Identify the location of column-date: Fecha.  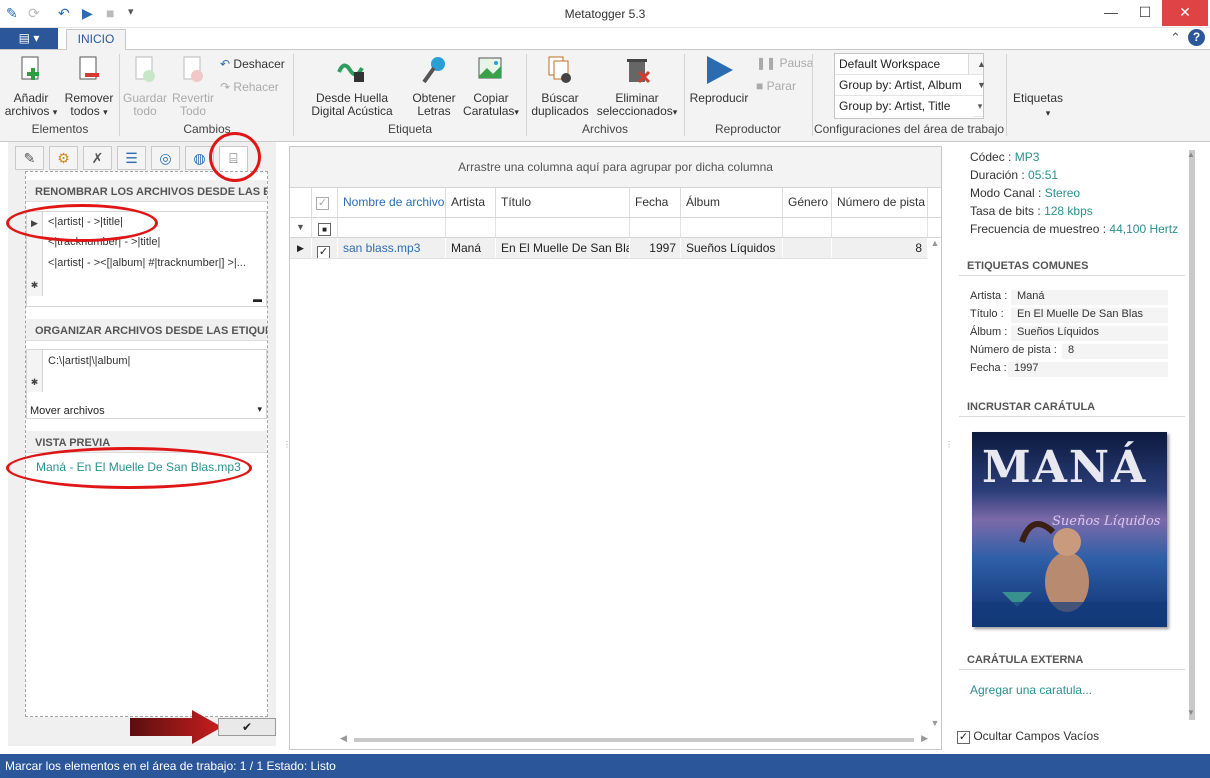
(655, 202).